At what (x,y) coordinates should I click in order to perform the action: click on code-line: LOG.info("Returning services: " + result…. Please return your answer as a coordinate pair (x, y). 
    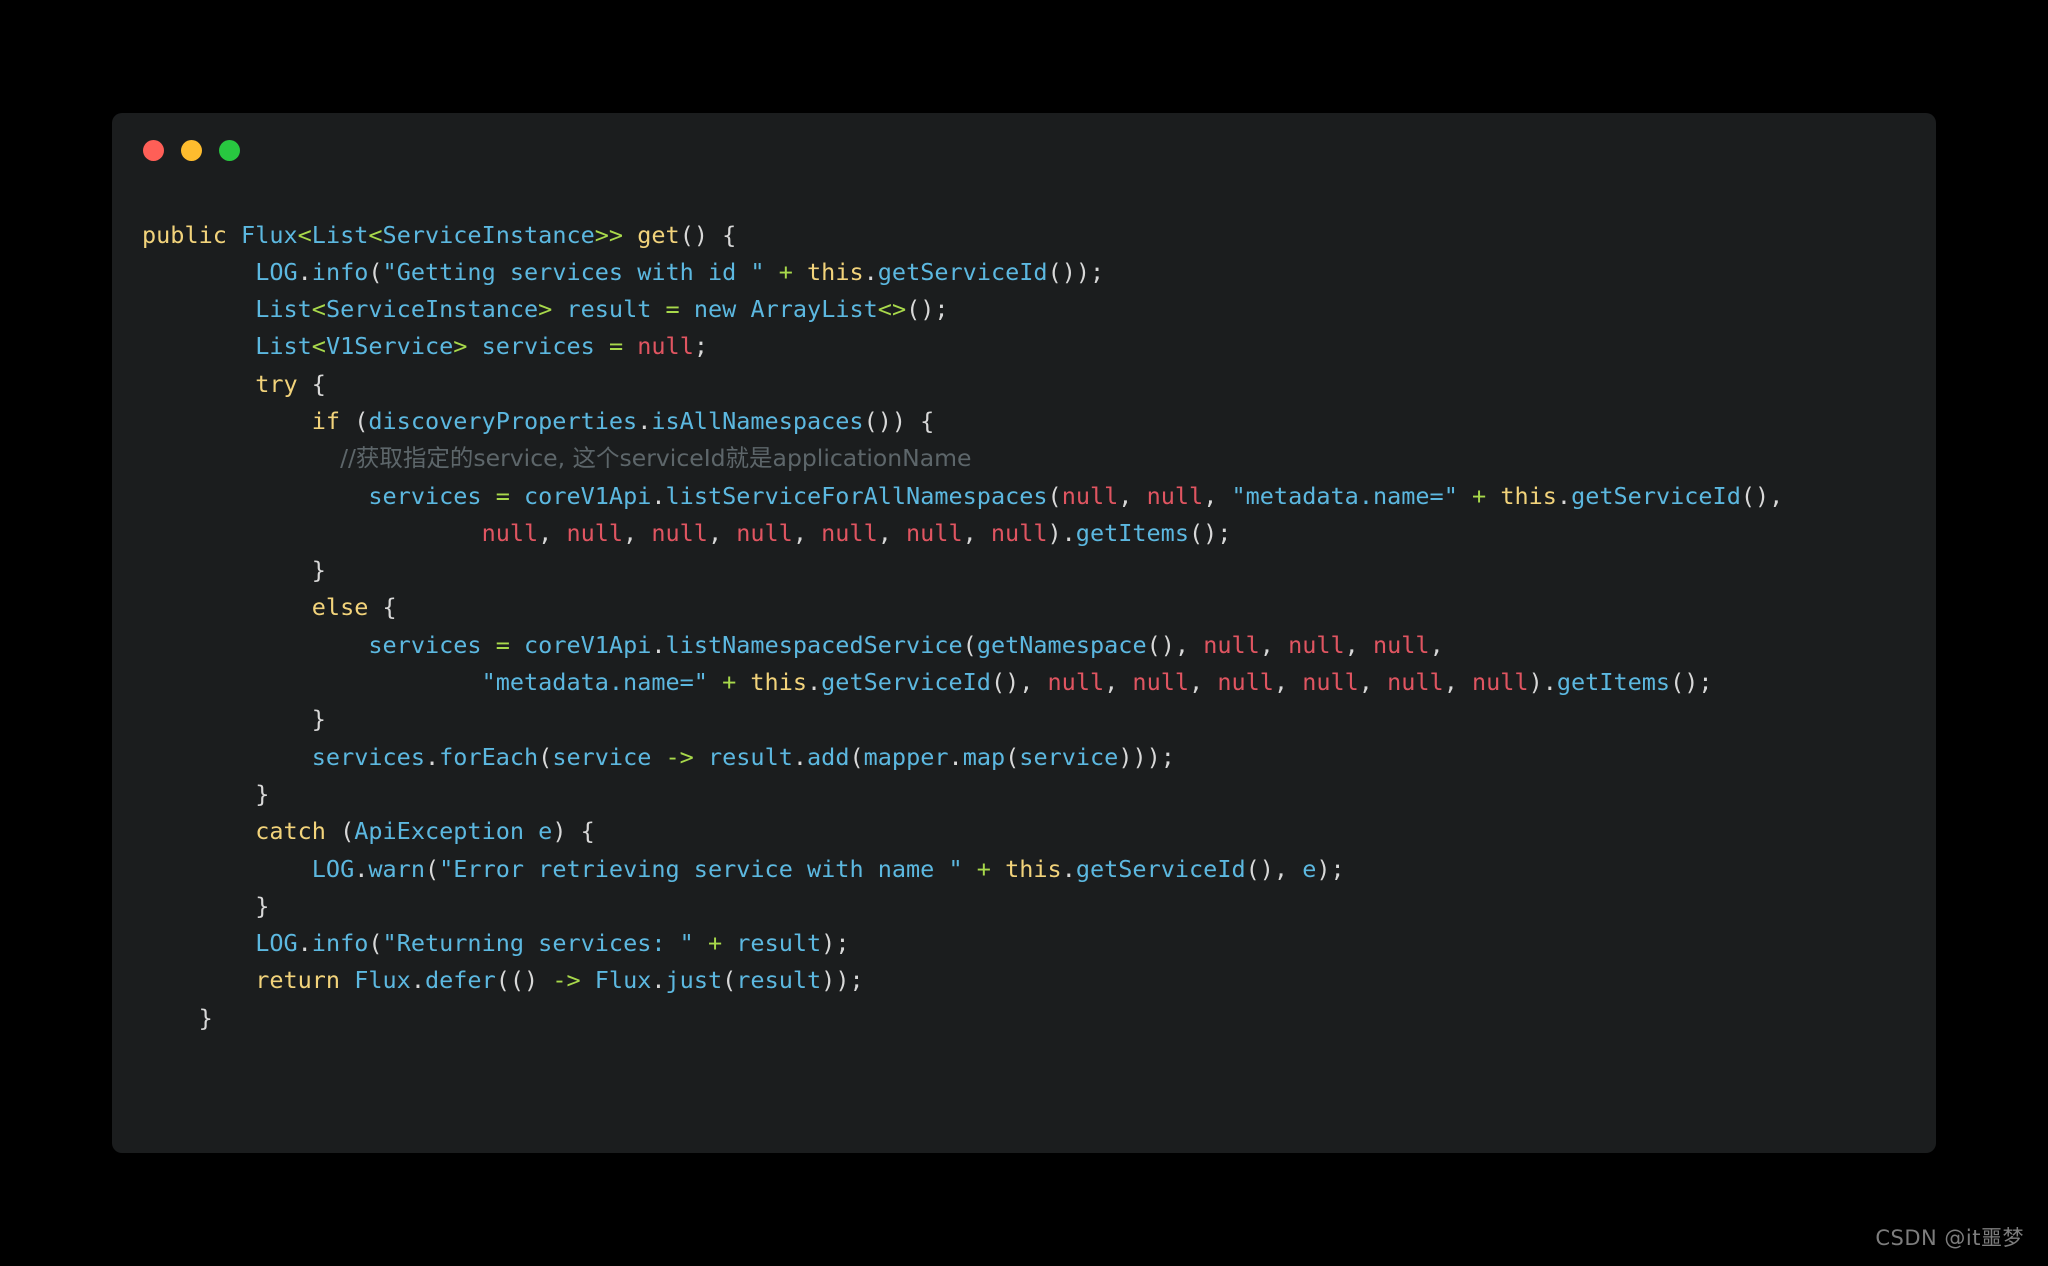
    Looking at the image, I should click on (1030, 943).